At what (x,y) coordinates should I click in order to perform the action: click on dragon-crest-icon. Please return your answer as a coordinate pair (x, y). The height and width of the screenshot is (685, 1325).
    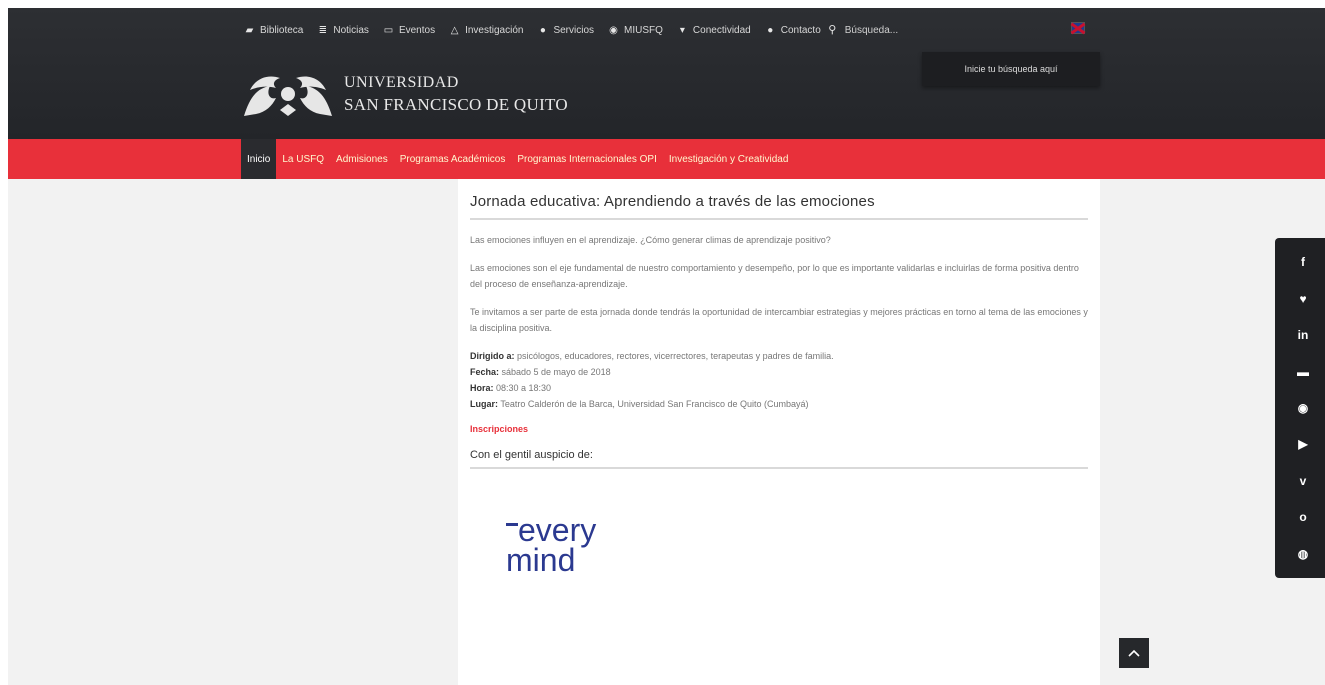
    Looking at the image, I should click on (288, 96).